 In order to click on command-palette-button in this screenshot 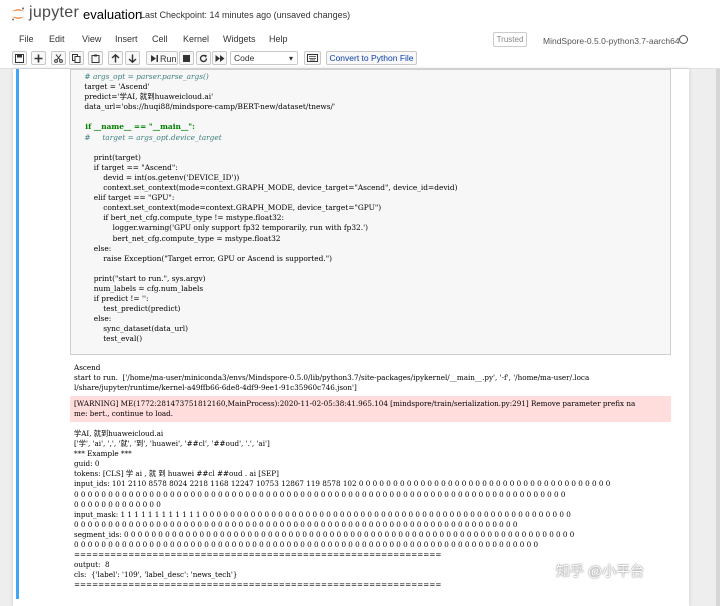, I will do `click(312, 58)`.